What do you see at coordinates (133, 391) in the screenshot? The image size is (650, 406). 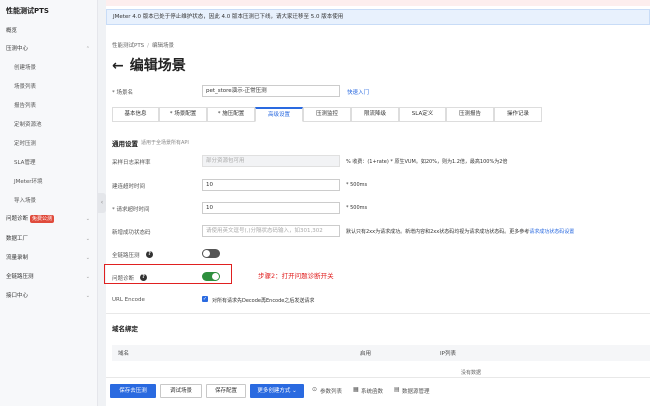 I see `save-and-run-button: 保存去压测` at bounding box center [133, 391].